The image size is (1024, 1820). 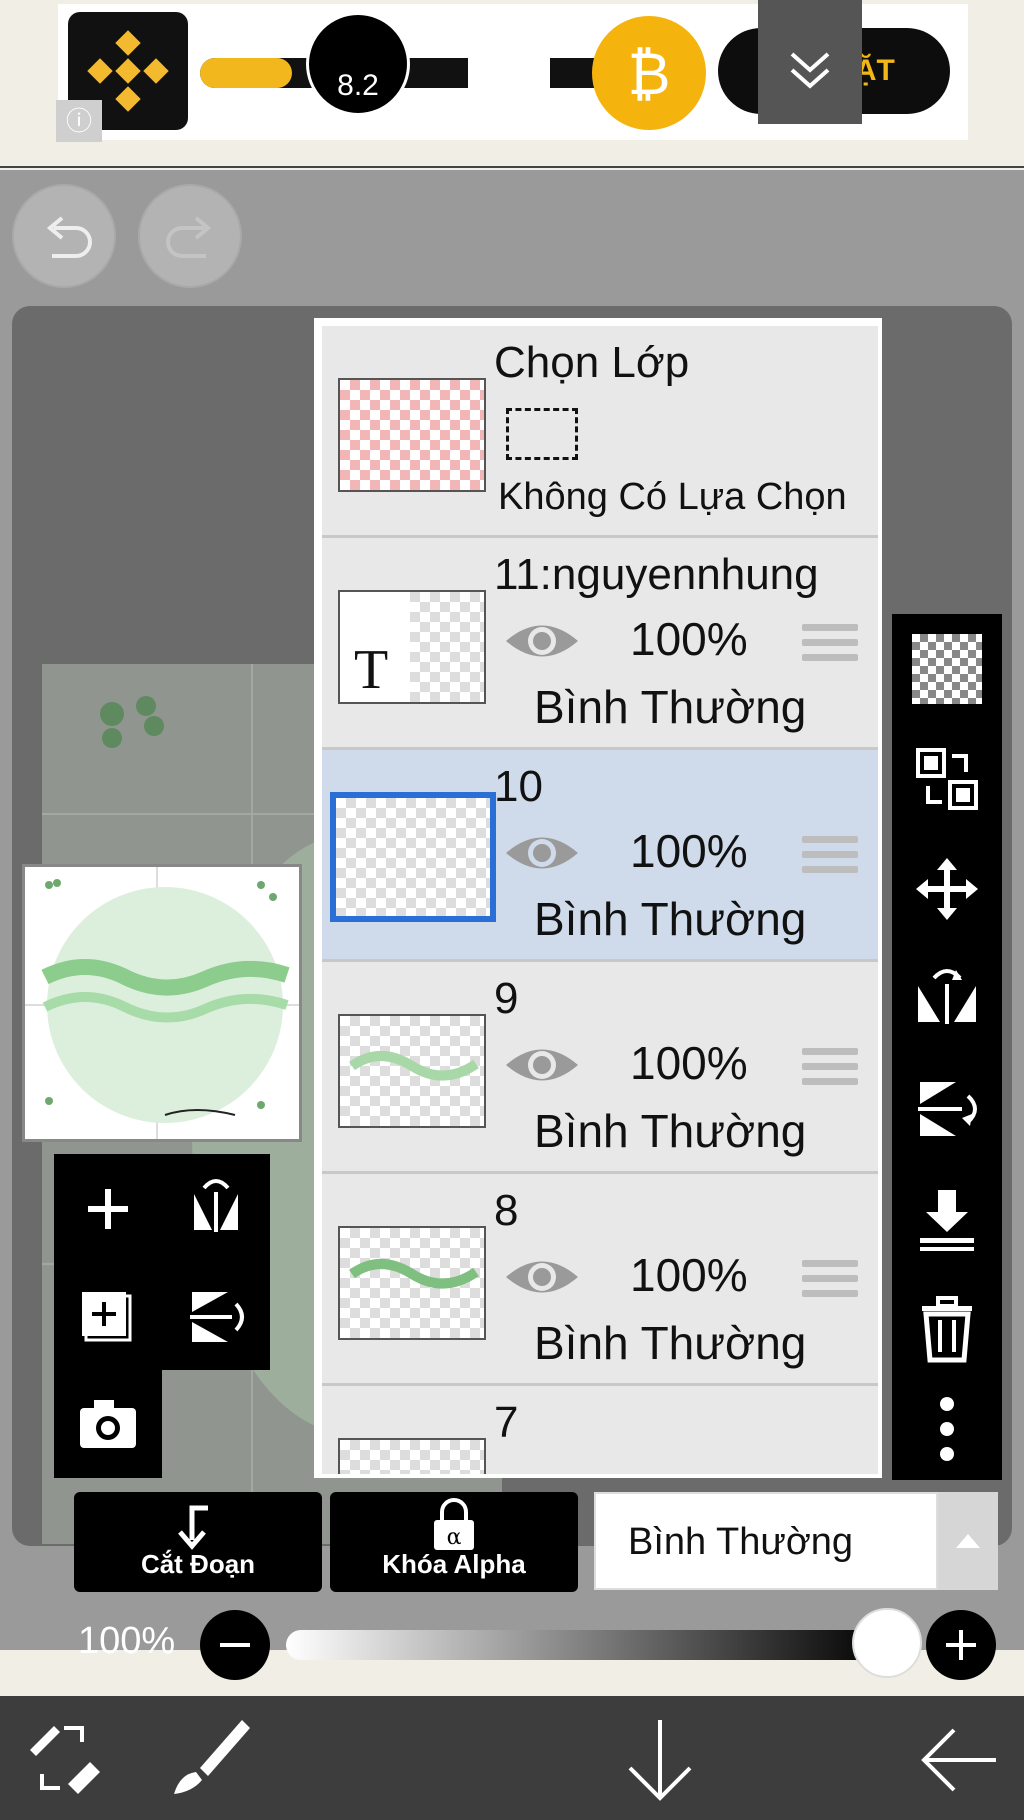 I want to click on trash-icon, so click(x=947, y=1329).